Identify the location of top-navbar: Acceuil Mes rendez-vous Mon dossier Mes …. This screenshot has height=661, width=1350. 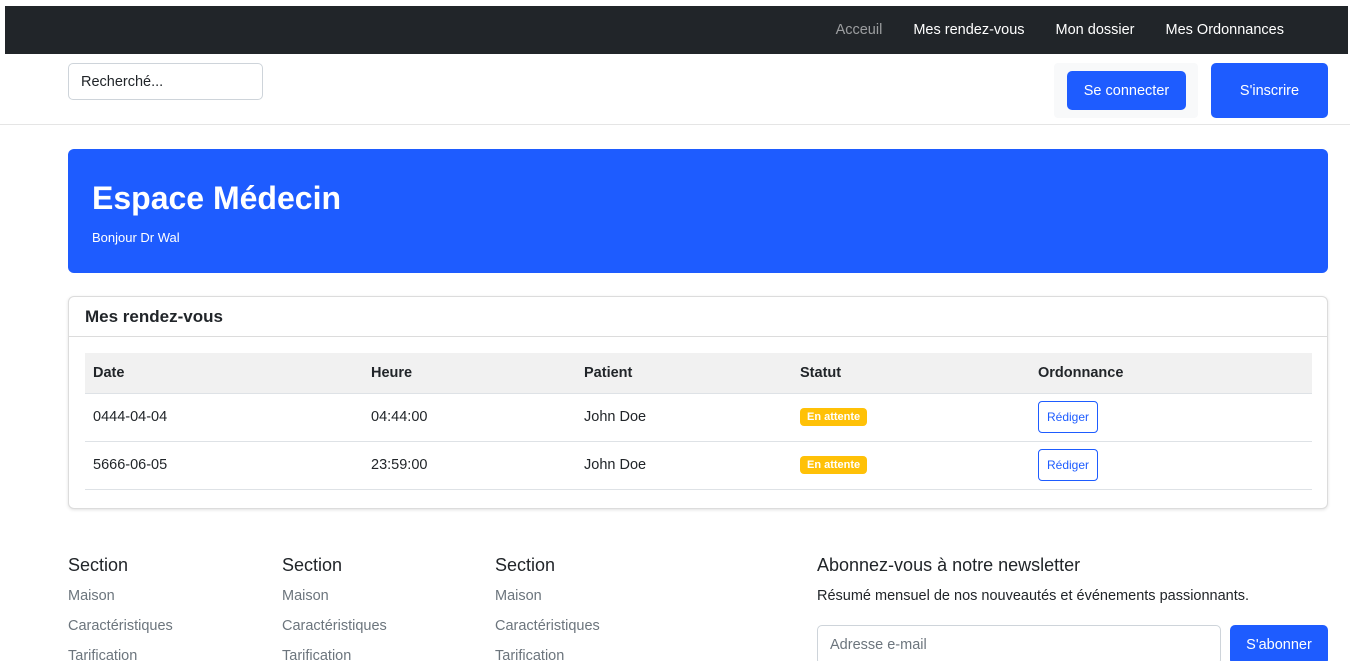
(676, 30).